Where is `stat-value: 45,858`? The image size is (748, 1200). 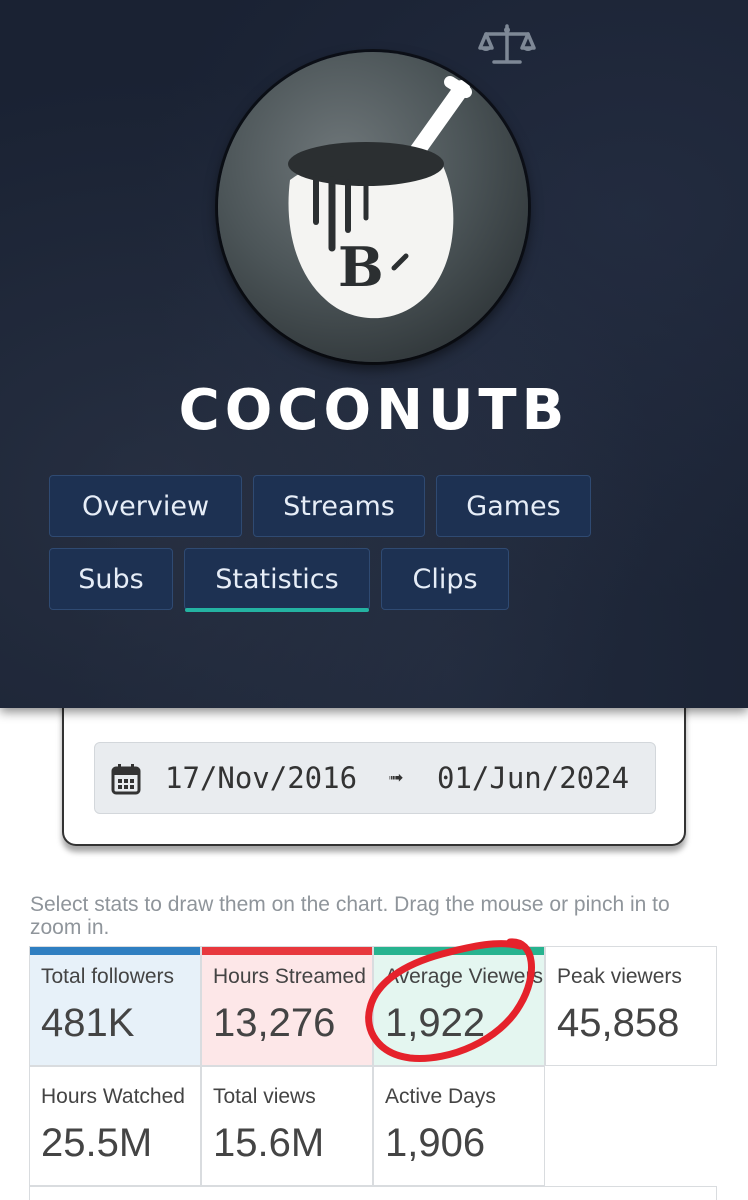
stat-value: 45,858 is located at coordinates (618, 1023).